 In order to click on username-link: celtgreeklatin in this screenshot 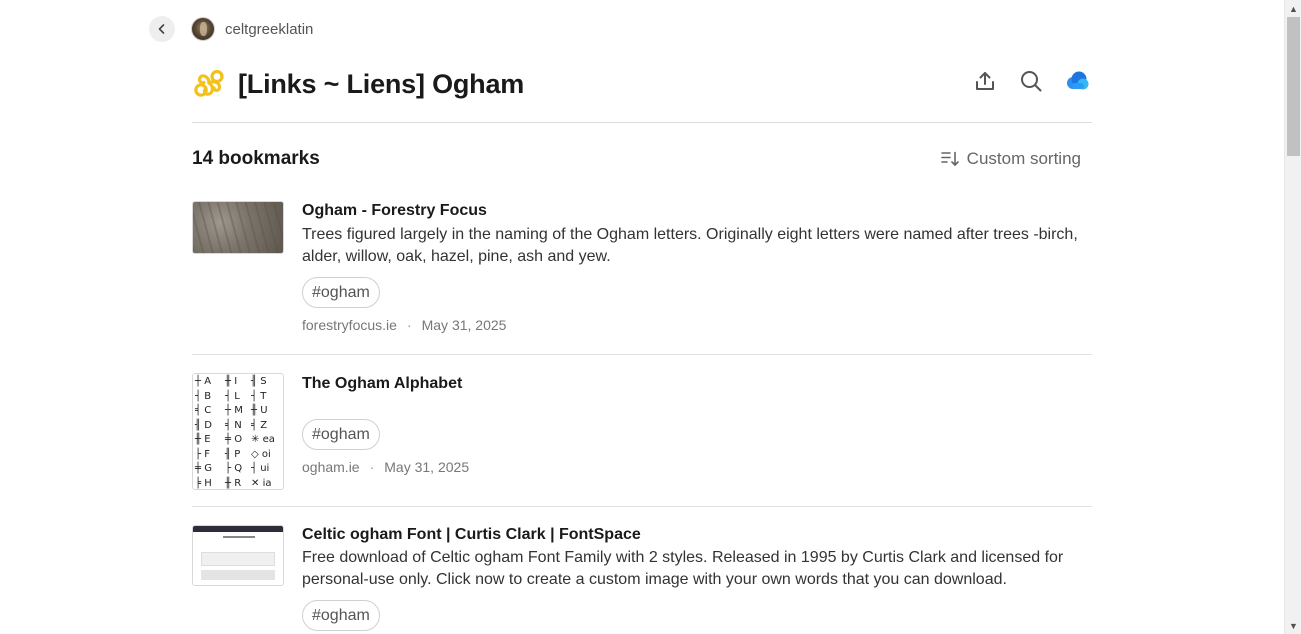, I will do `click(269, 29)`.